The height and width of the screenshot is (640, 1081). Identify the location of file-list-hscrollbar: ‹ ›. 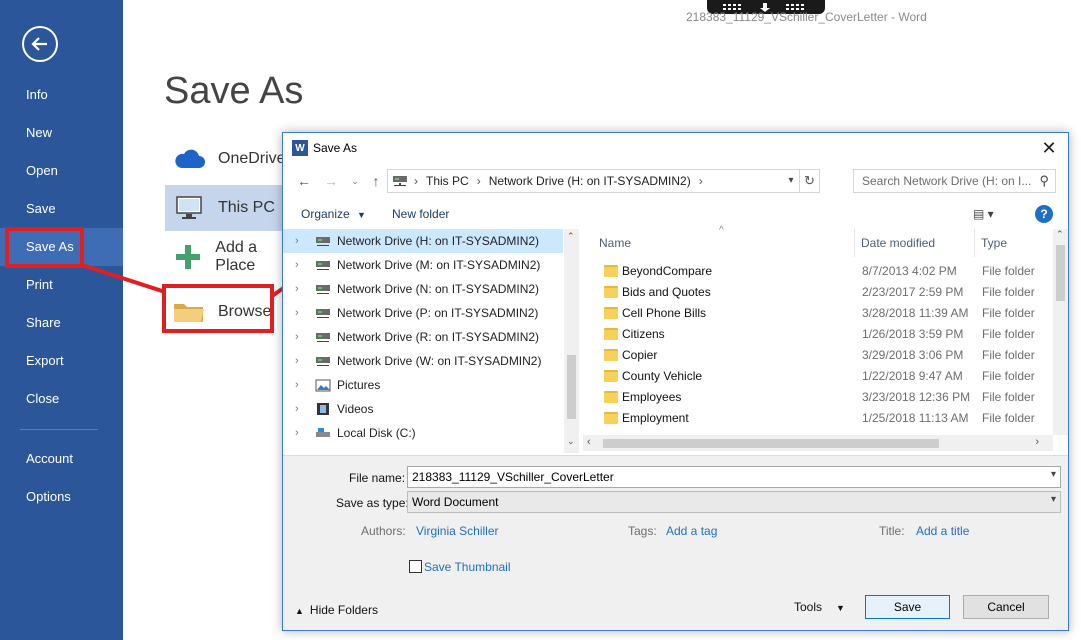
(818, 443).